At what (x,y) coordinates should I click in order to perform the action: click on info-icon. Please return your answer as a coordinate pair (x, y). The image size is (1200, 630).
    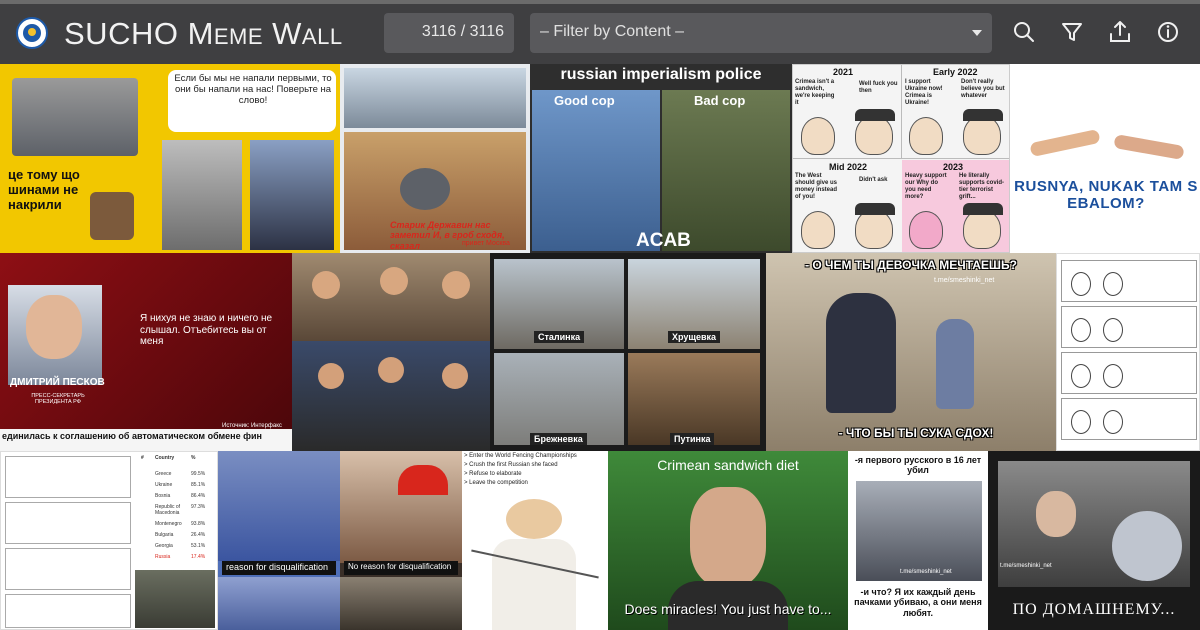
    Looking at the image, I should click on (1168, 32).